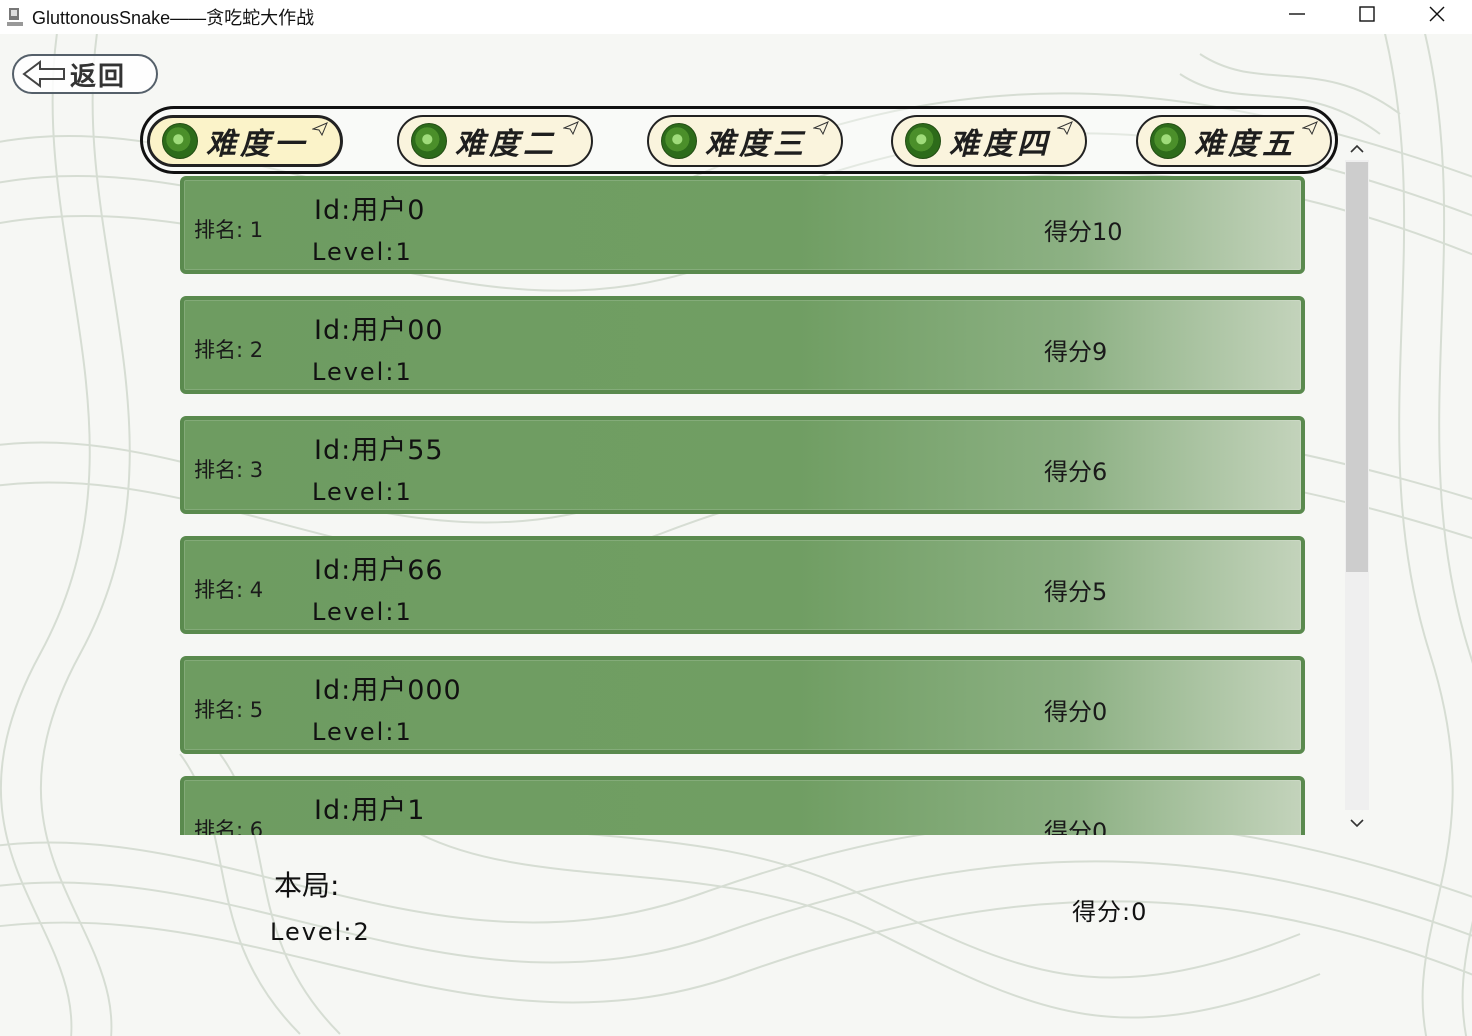 Image resolution: width=1472 pixels, height=1036 pixels. I want to click on minimize-icon, so click(1297, 14).